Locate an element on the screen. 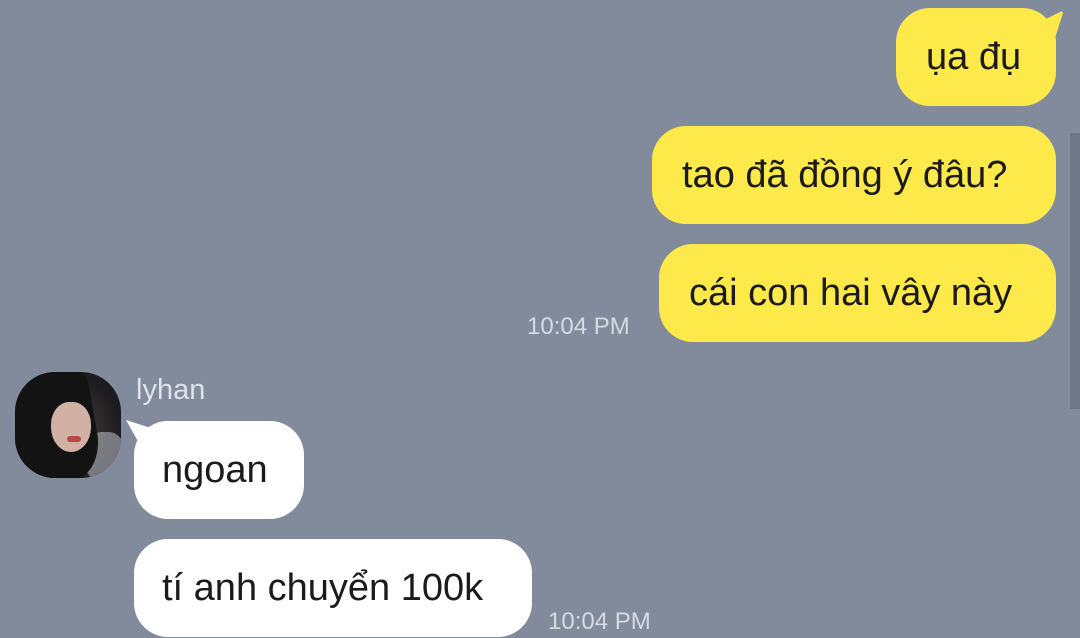 This screenshot has height=638, width=1080. scrollbar is located at coordinates (1075, 271).